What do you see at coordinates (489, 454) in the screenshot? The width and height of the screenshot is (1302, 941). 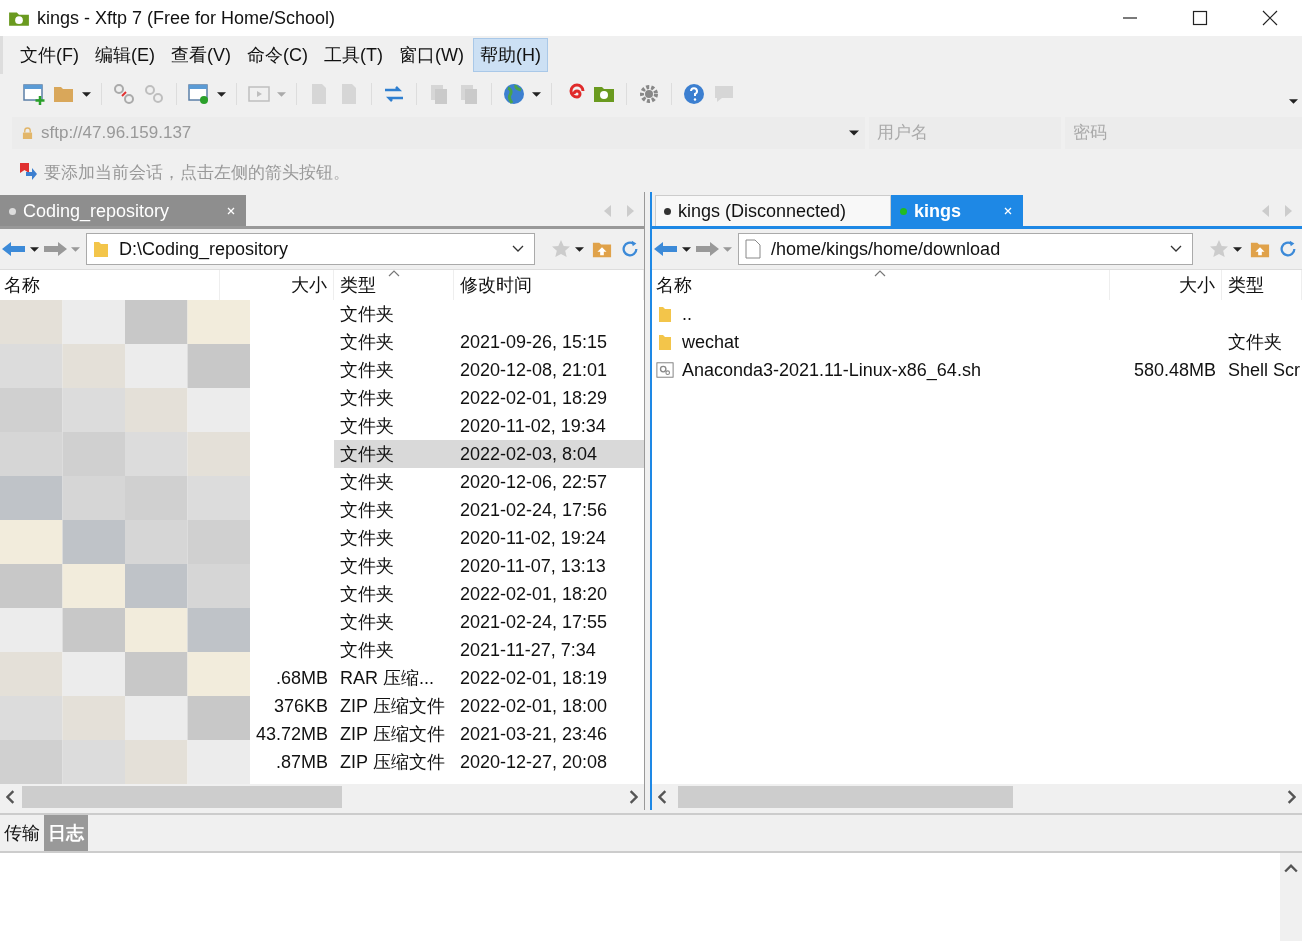 I see `file-row: 文件夹 2022-02-03, 8:04` at bounding box center [489, 454].